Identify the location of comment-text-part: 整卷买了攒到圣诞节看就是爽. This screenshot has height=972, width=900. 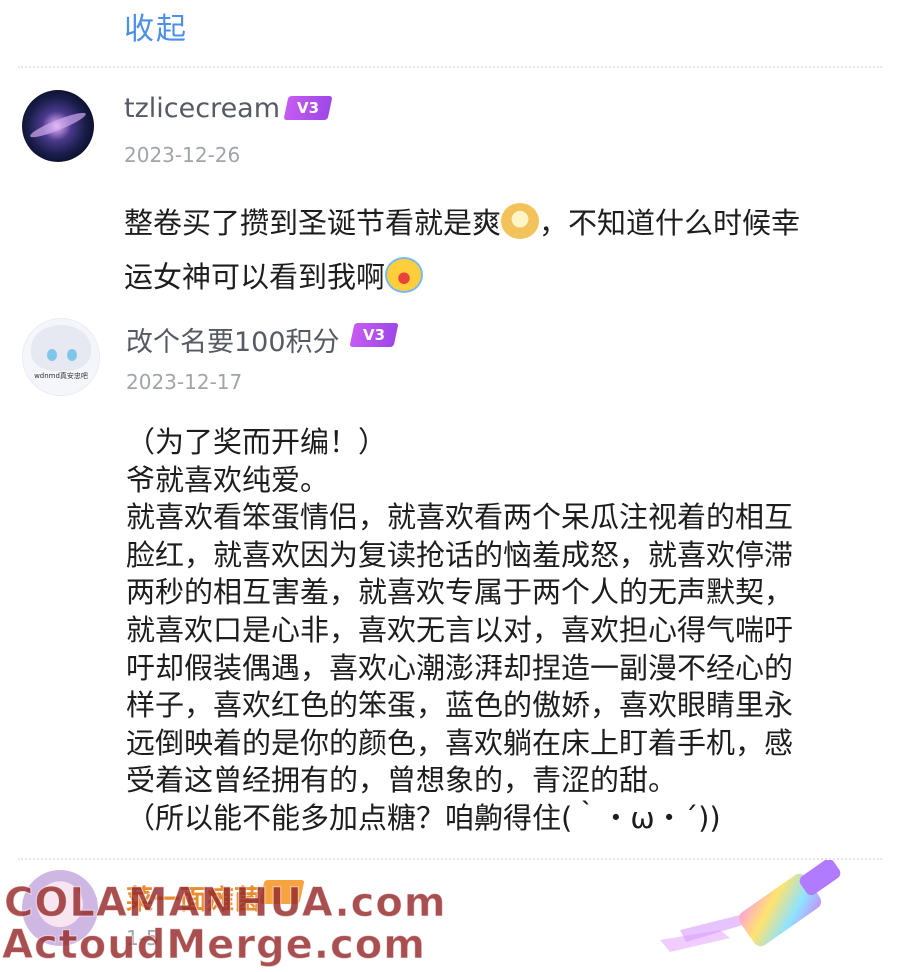
(313, 223).